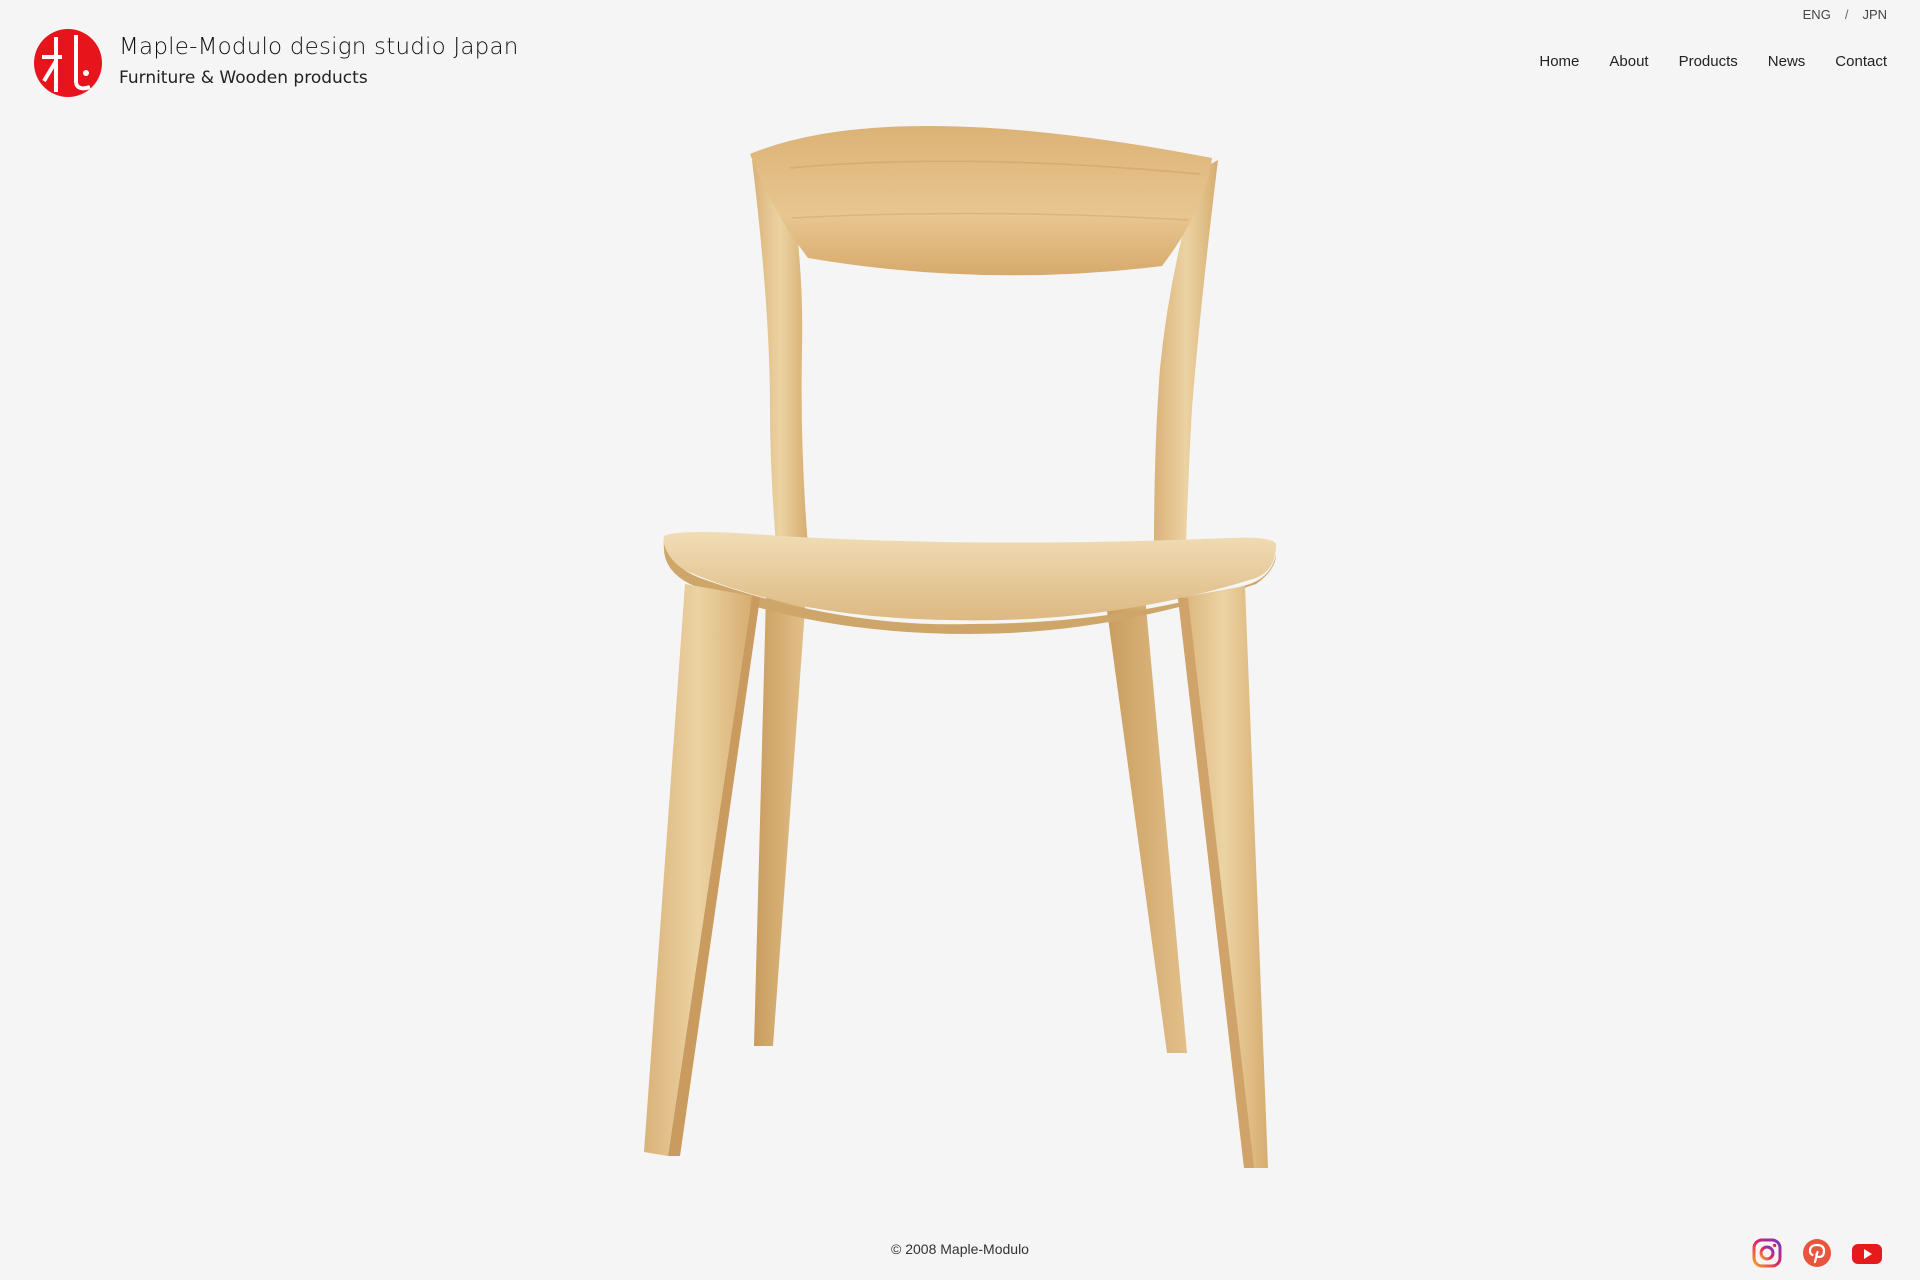  I want to click on social-links, so click(1817, 1253).